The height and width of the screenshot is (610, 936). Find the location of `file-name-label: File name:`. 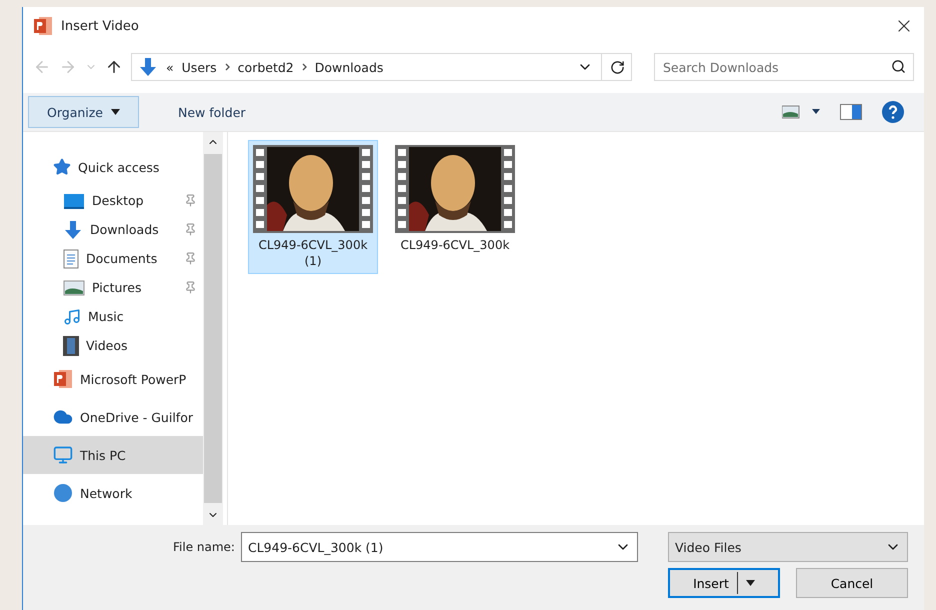

file-name-label: File name: is located at coordinates (204, 547).